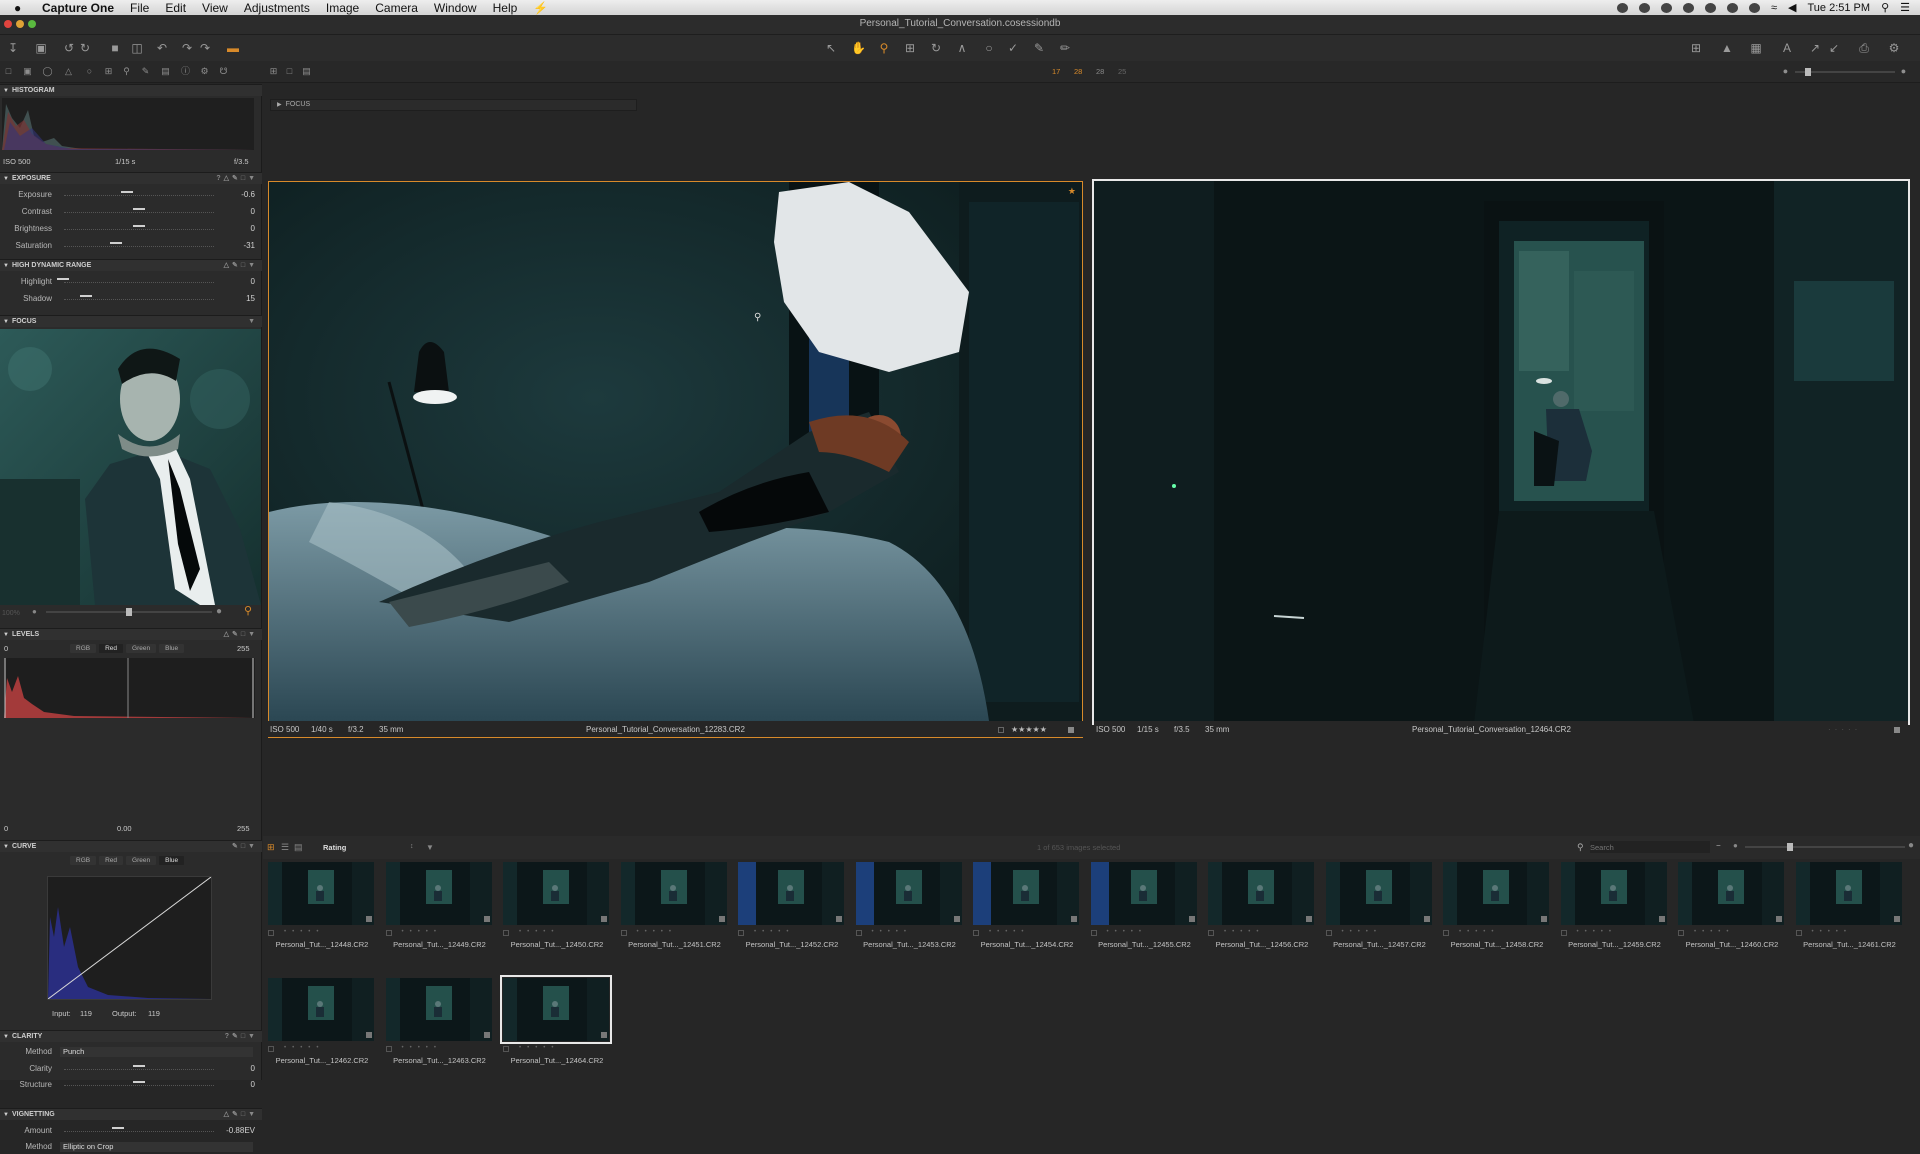 This screenshot has height=1154, width=1920. I want to click on zoom-in-person-icon: ●, so click(219, 611).